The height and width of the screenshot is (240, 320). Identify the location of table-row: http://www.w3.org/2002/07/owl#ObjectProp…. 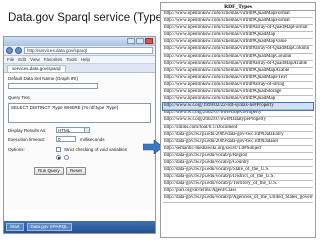
(238, 114).